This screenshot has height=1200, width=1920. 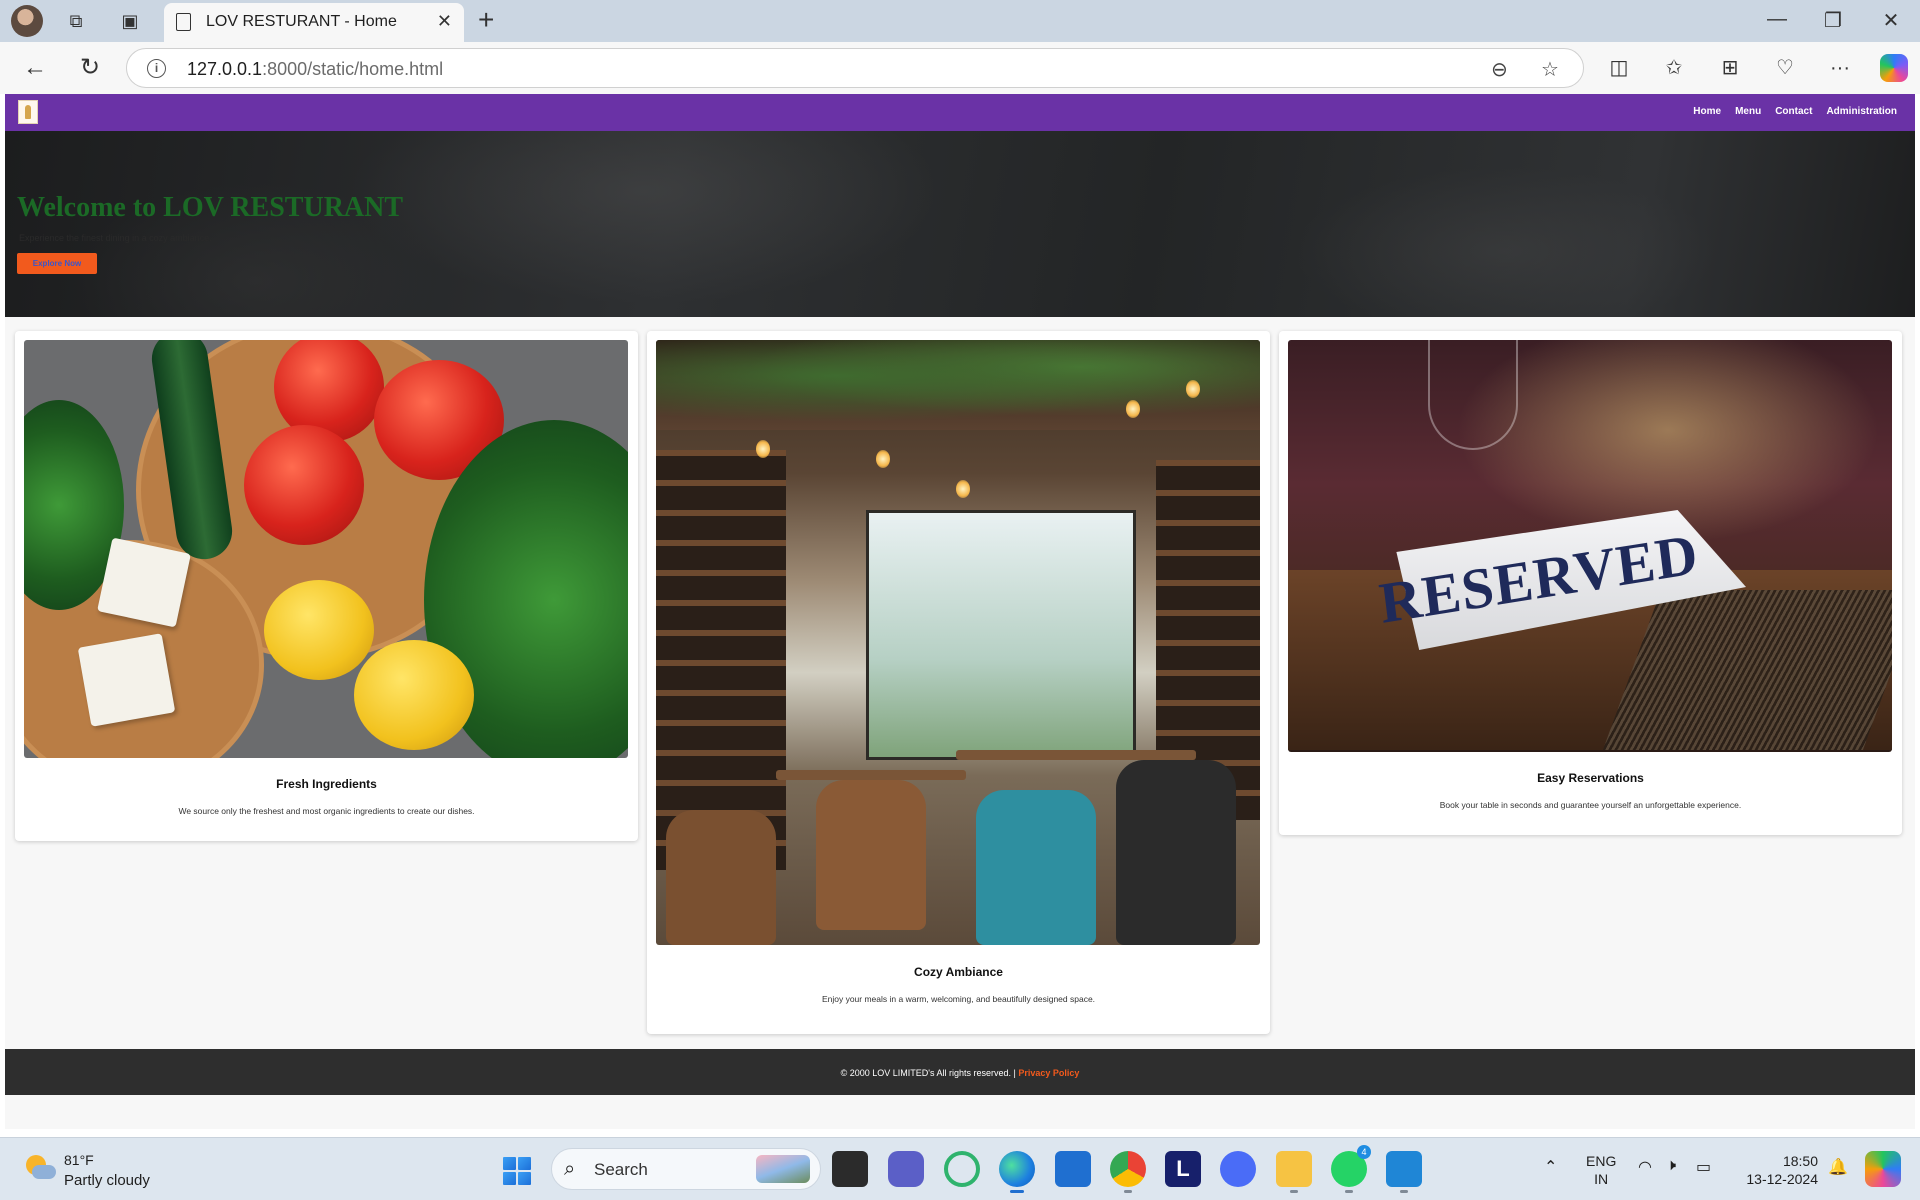 I want to click on privacy-policy-link: Privacy Policy, so click(x=1048, y=1073).